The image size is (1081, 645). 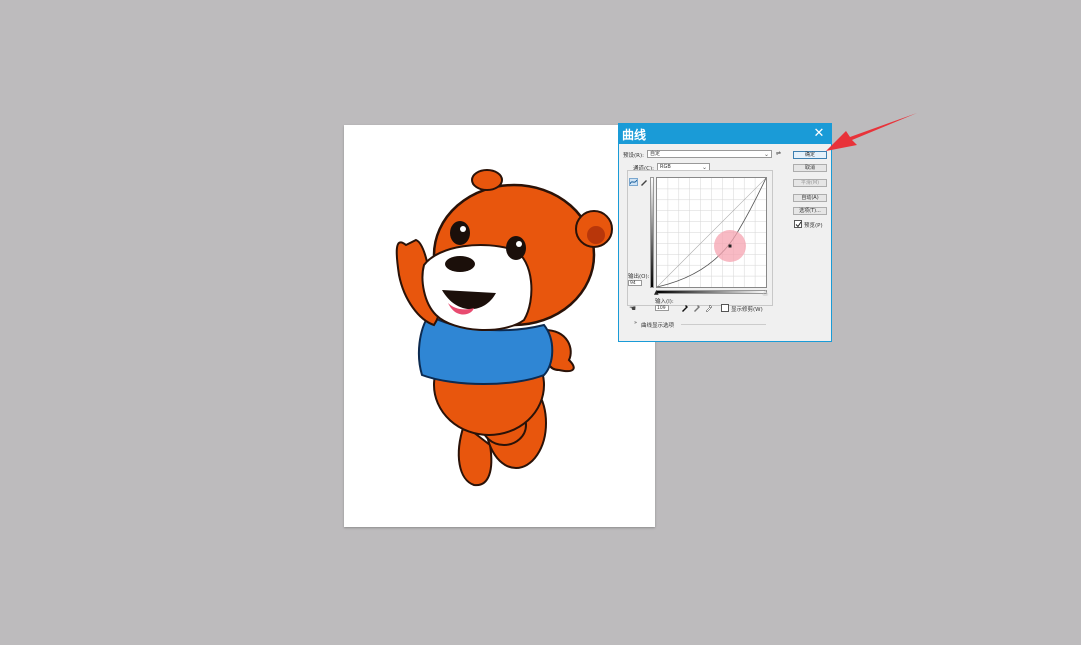 I want to click on checkmark-icon, so click(x=798, y=224).